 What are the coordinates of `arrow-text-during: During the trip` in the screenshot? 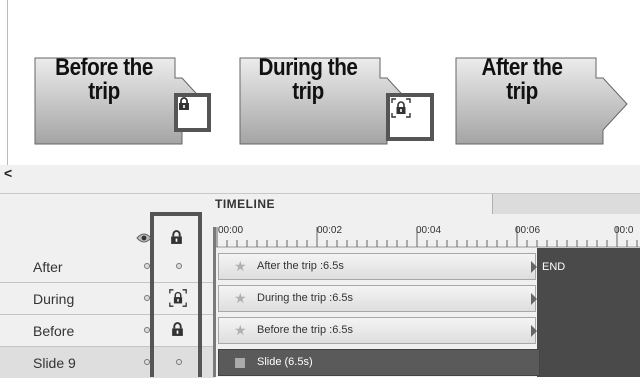 It's located at (308, 80).